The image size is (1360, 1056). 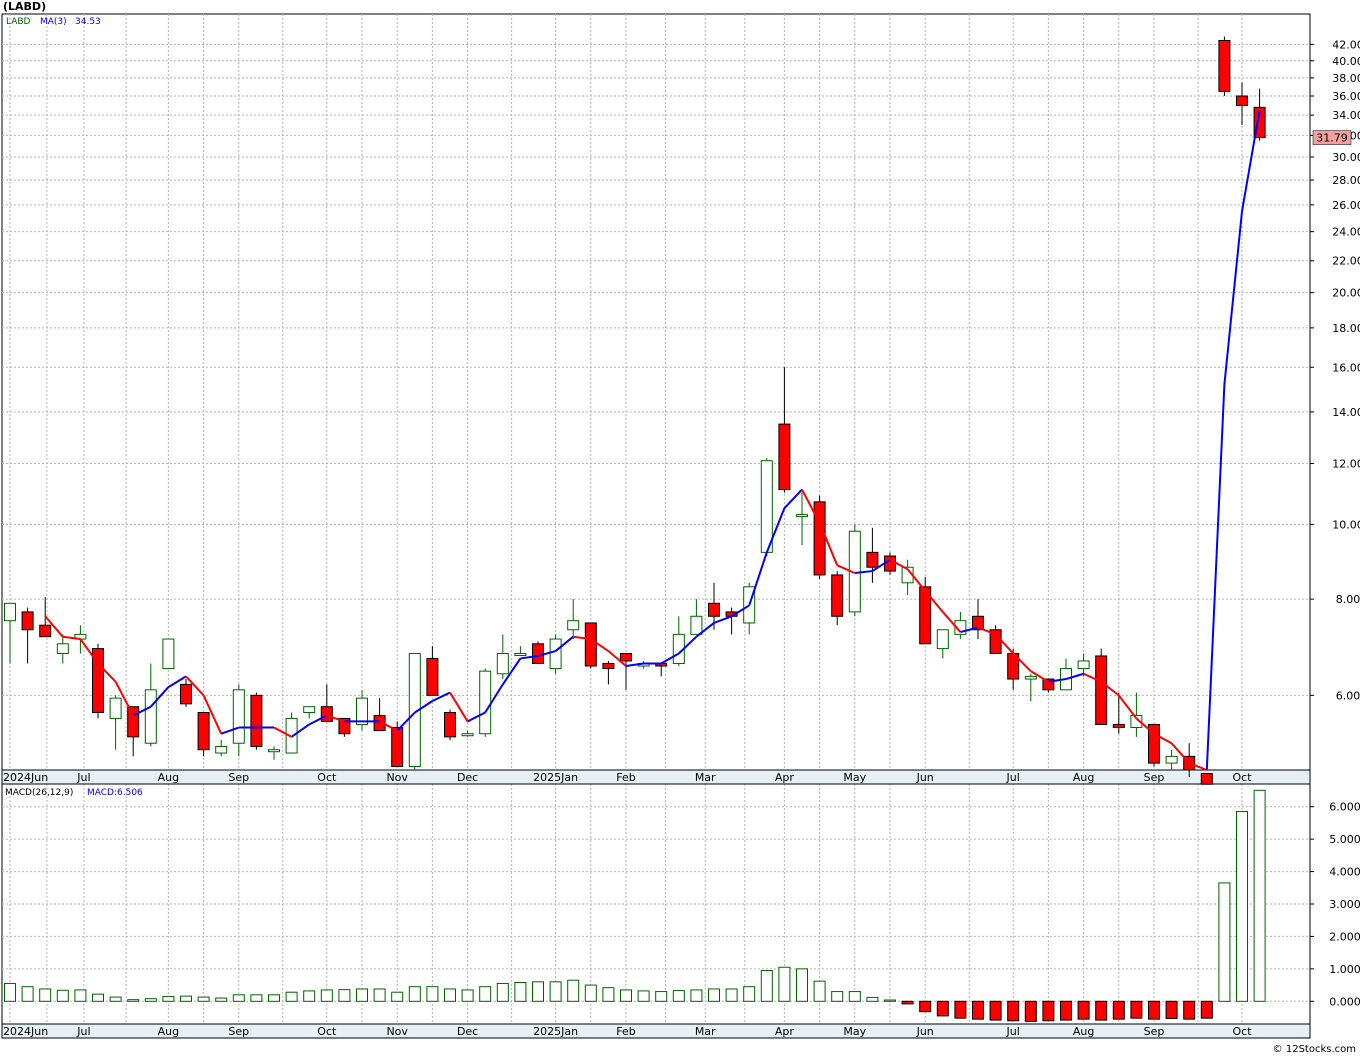 What do you see at coordinates (25, 777) in the screenshot?
I see `price-x-tick-label: 2024Jun` at bounding box center [25, 777].